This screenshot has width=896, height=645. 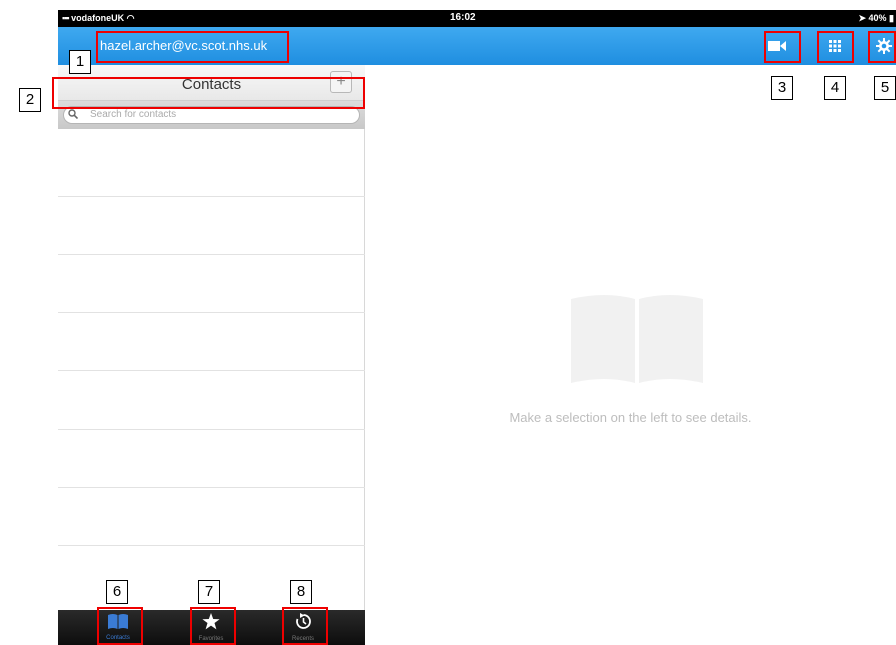 I want to click on wifi-icon: ◠, so click(x=130, y=18).